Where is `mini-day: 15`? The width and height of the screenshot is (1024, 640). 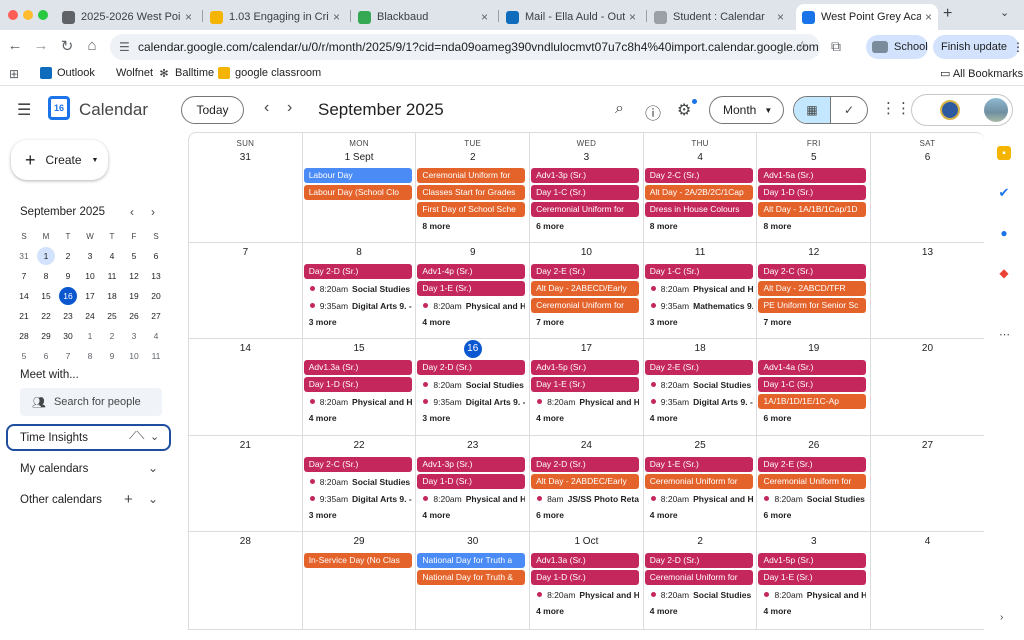
mini-day: 15 is located at coordinates (46, 296).